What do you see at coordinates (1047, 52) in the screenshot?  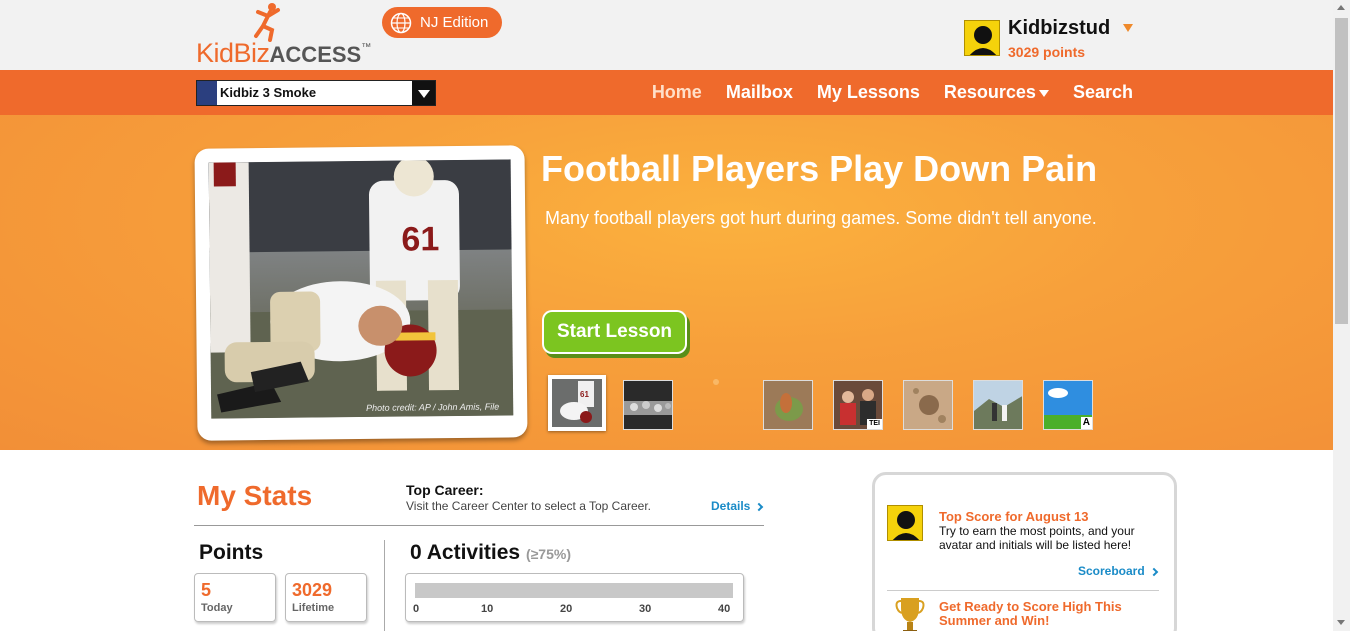 I see `user-points: 3029 points` at bounding box center [1047, 52].